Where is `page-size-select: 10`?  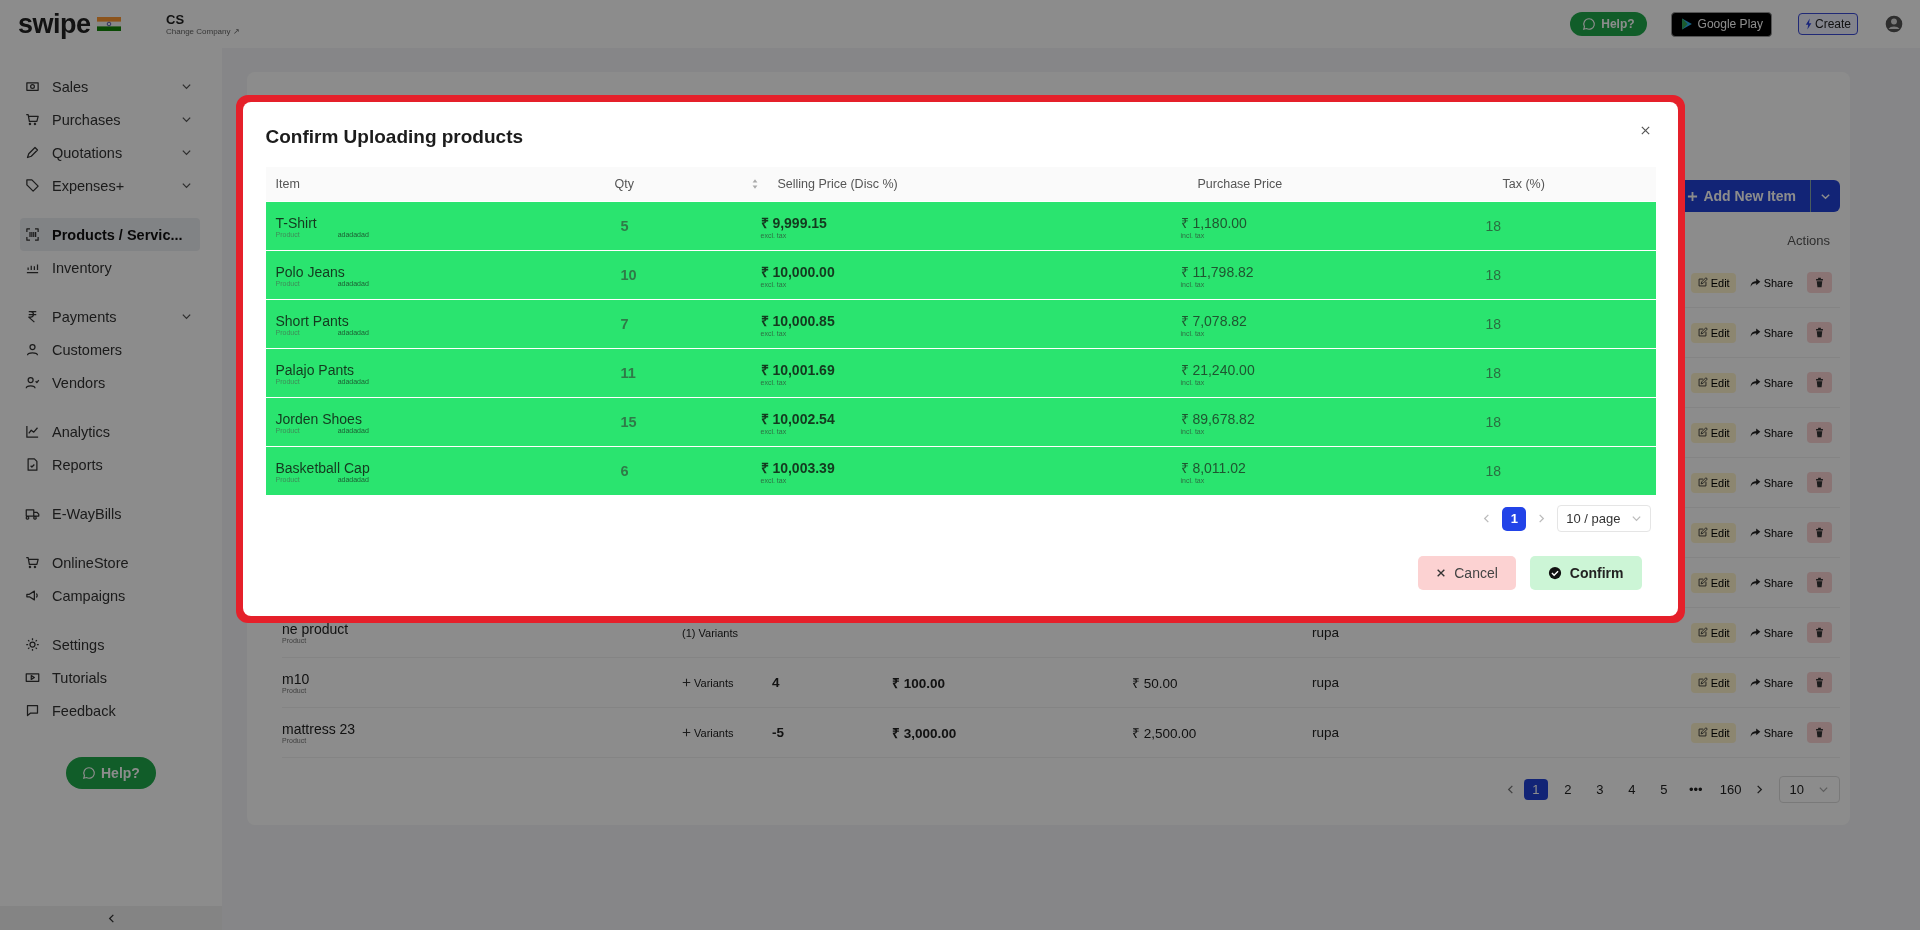
page-size-select: 10 is located at coordinates (1809, 789).